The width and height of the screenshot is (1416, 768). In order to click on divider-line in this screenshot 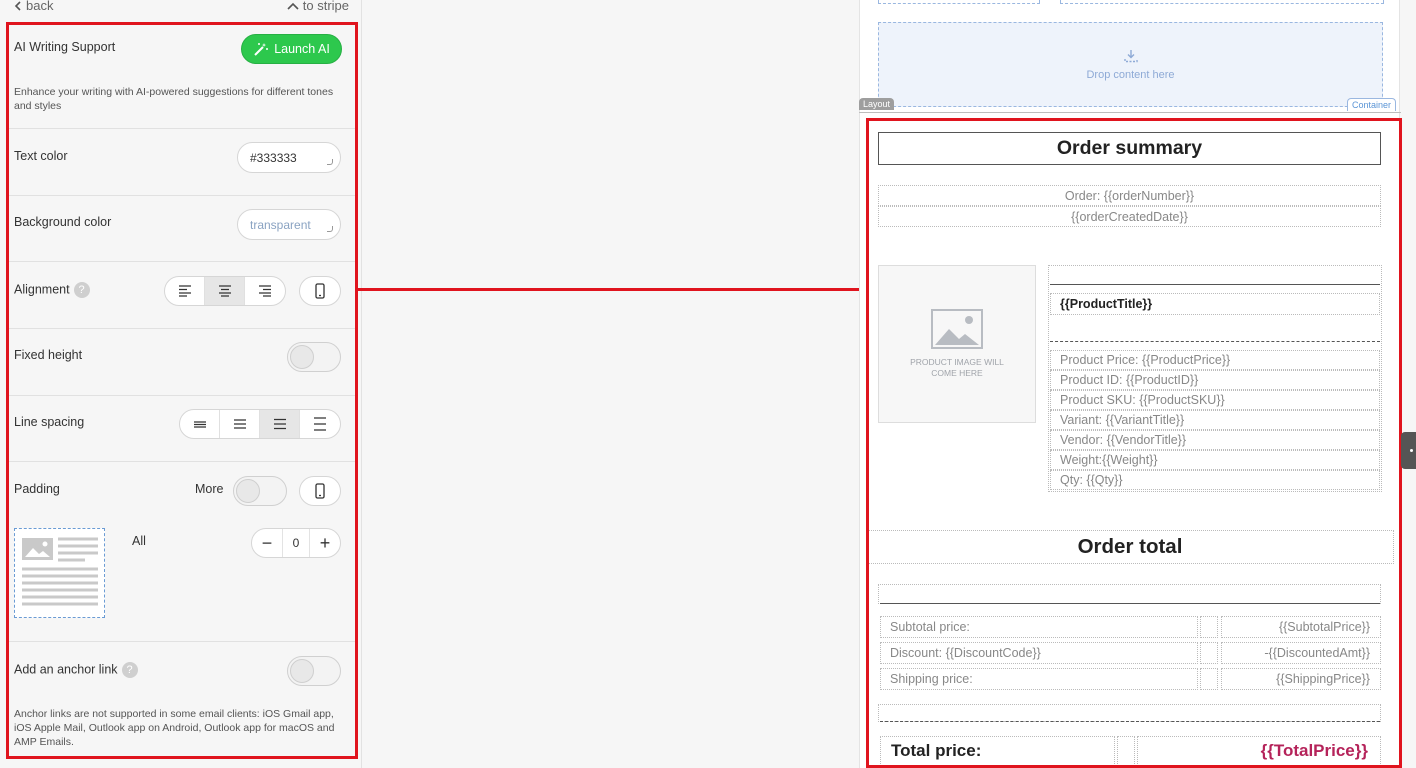, I will do `click(1130, 603)`.